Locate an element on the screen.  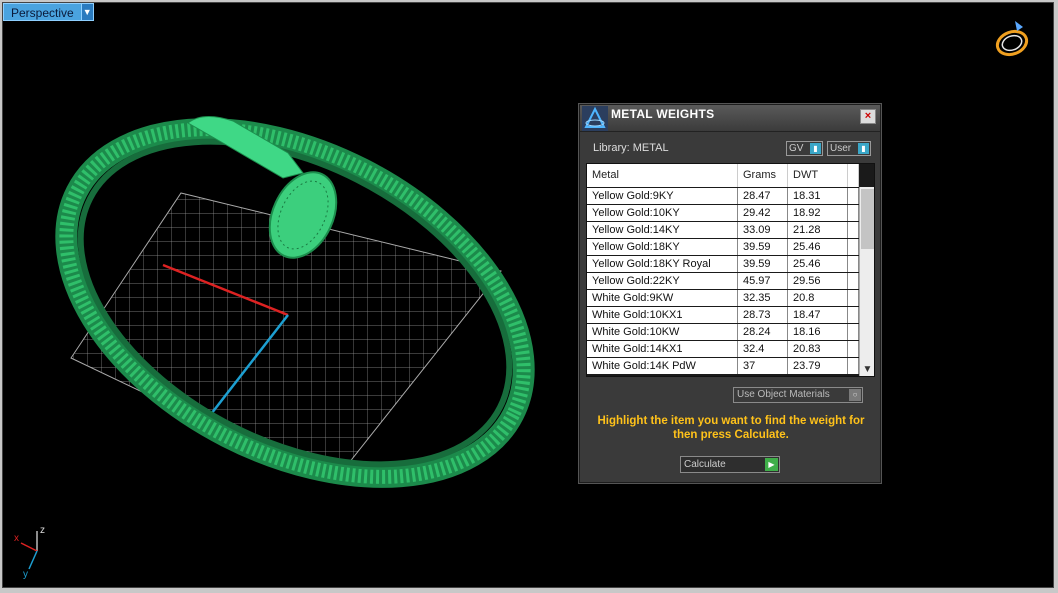
table-row: White Gold:10KX1 28.73 18.47 is located at coordinates (723, 315).